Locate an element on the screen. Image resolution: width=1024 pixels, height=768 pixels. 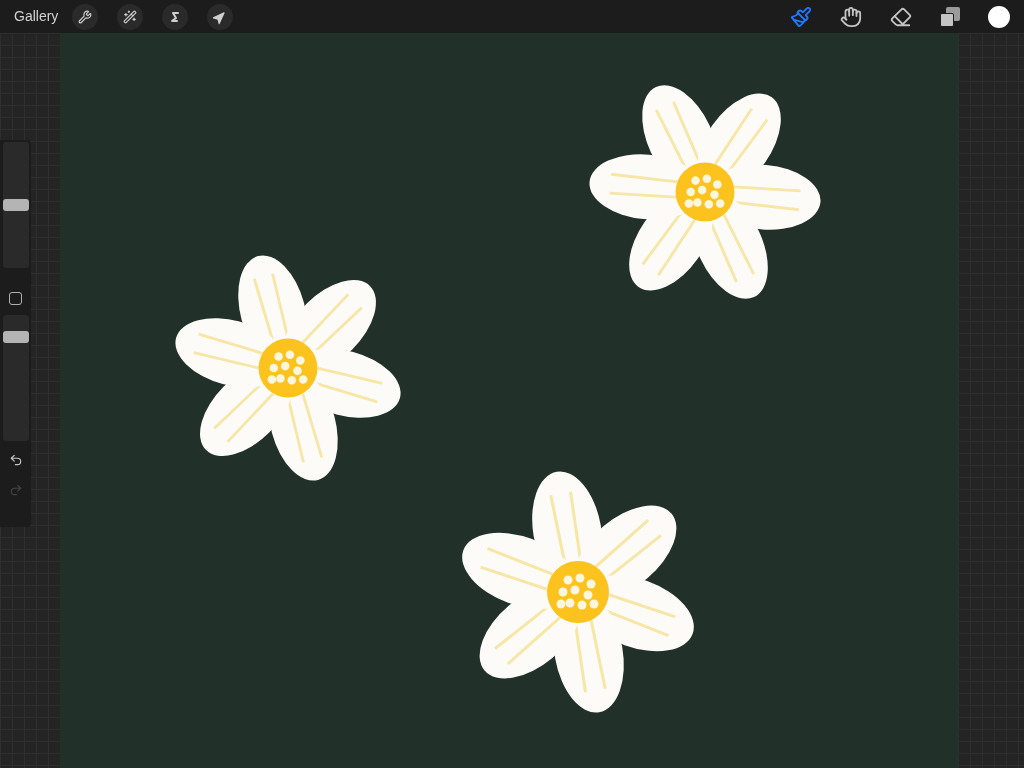
brush-size-slider is located at coordinates (15, 205).